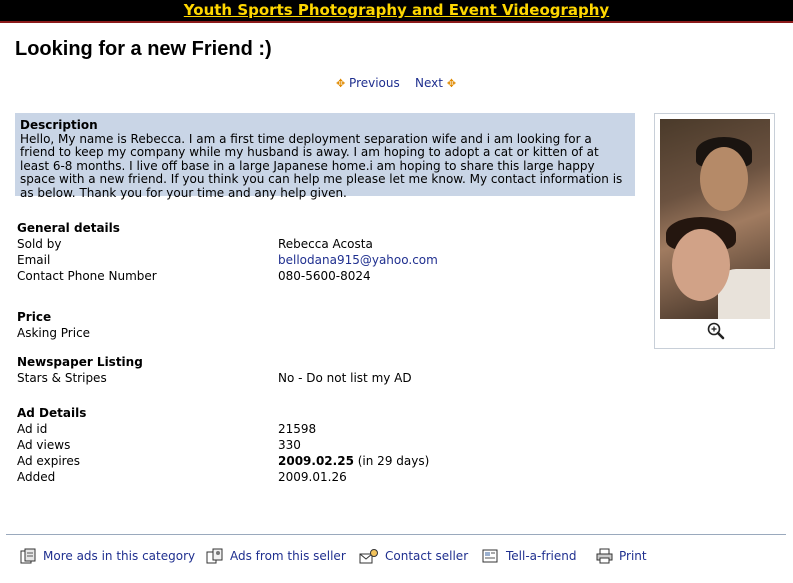  I want to click on ad-id-label: Ad id, so click(32, 429).